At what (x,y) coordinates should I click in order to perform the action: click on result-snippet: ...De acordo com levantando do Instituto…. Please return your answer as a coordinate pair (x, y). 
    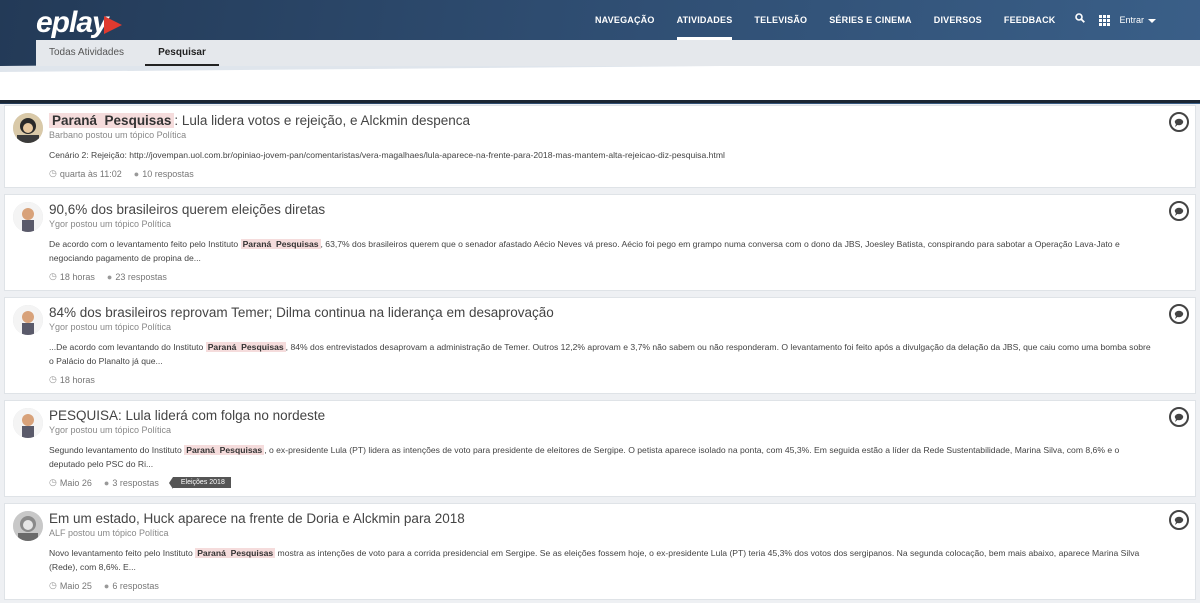
    Looking at the image, I should click on (600, 354).